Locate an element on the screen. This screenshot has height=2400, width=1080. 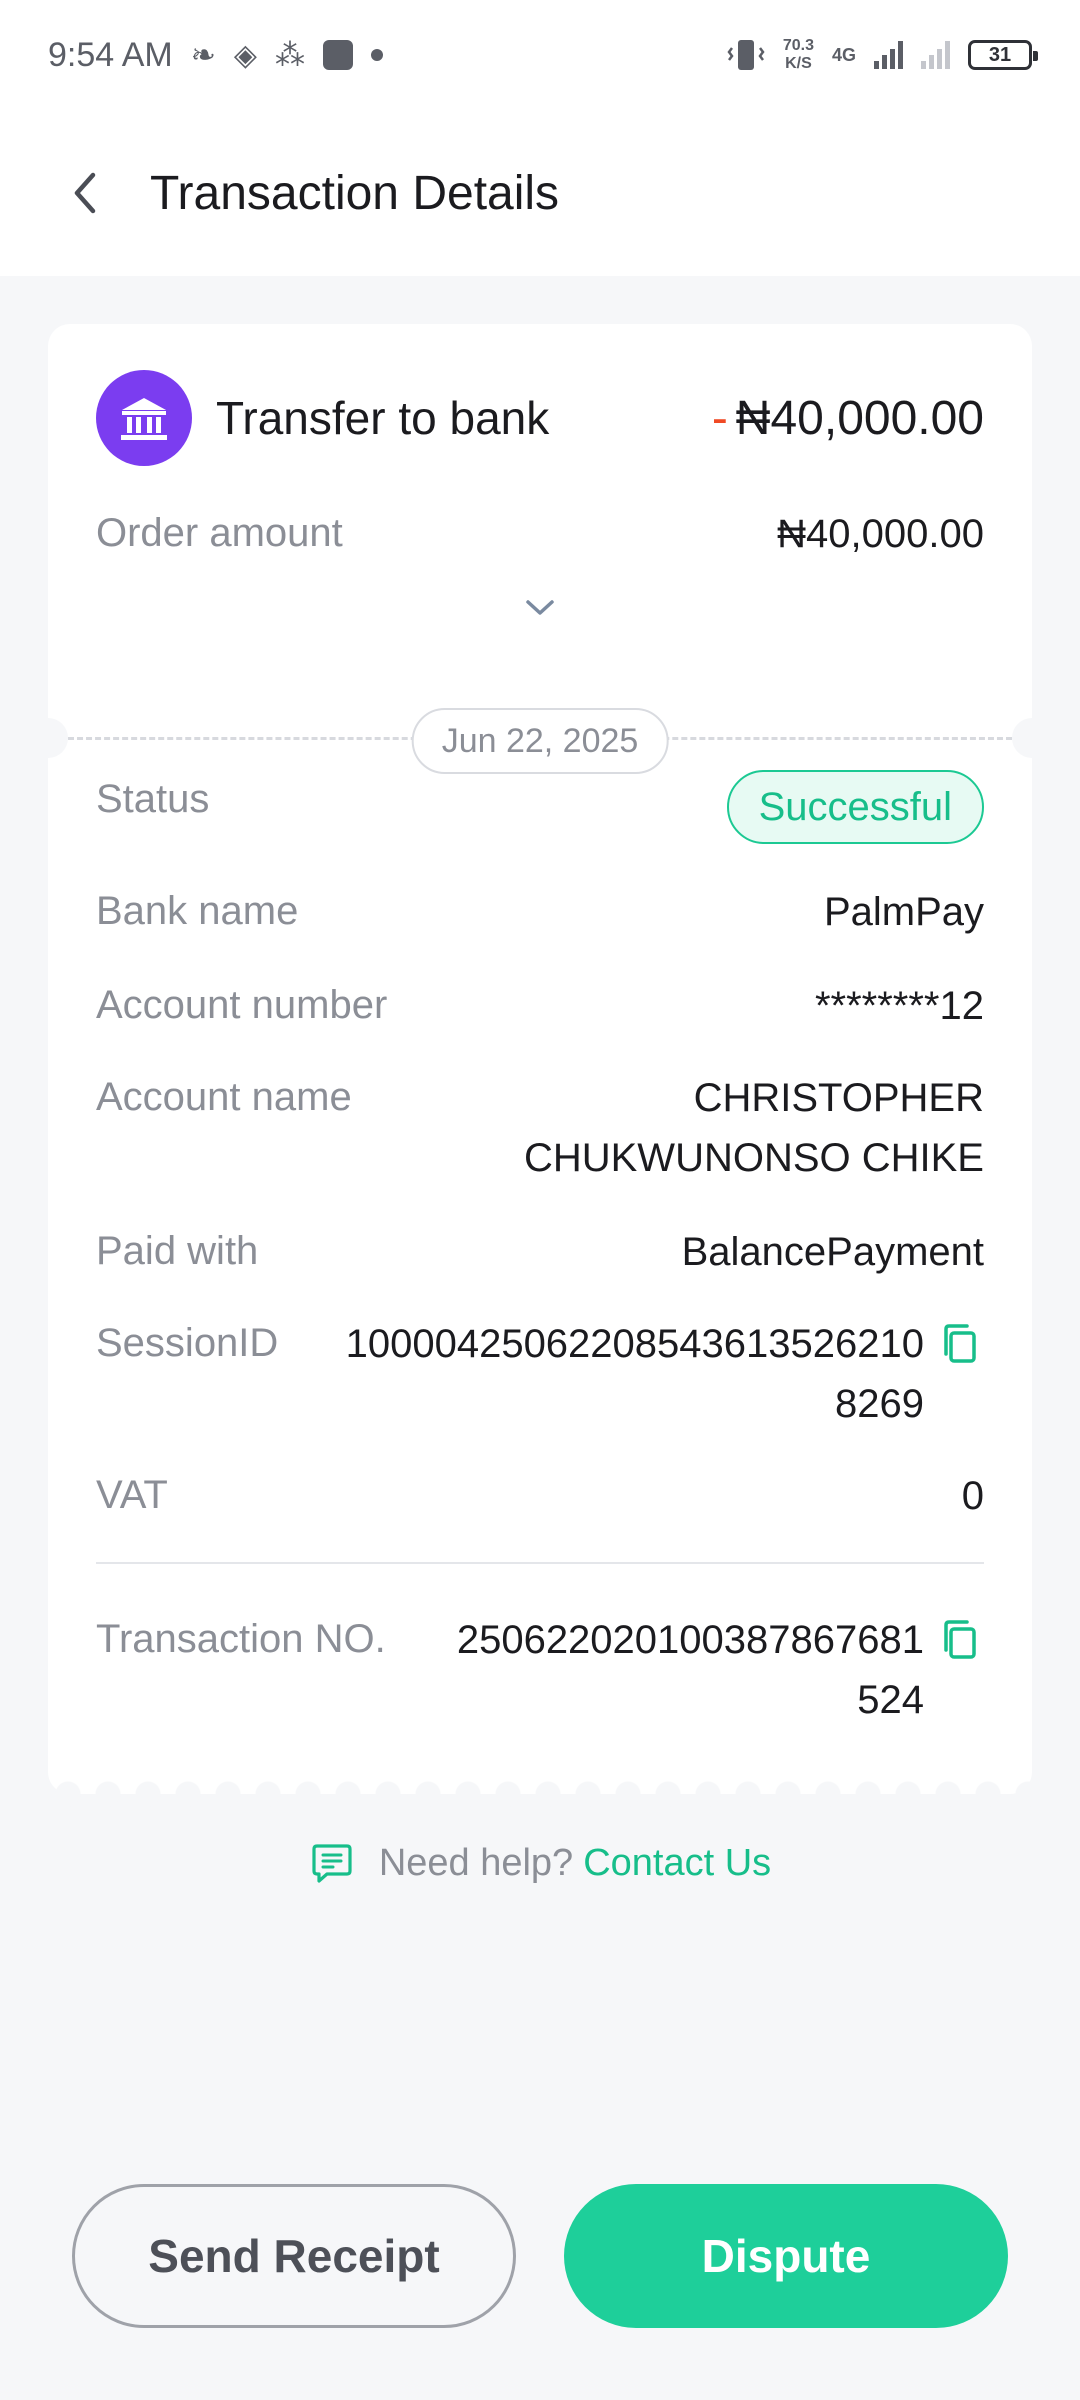
network-type: 4G is located at coordinates (843, 54).